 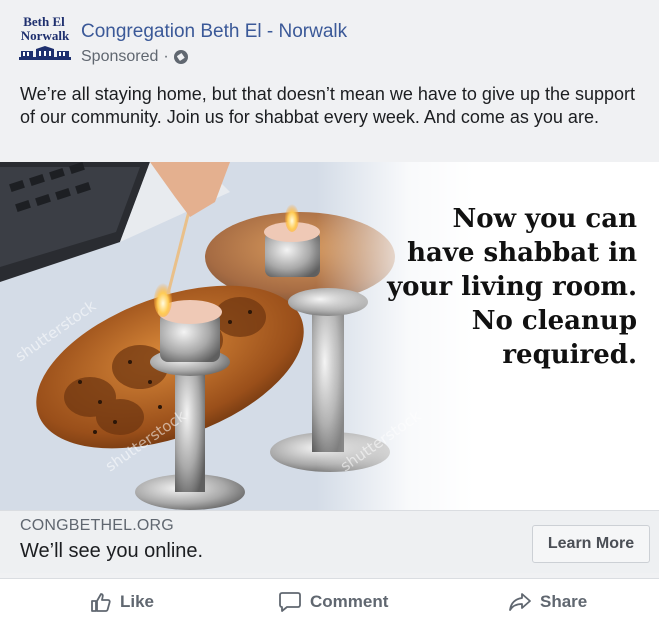 What do you see at coordinates (101, 602) in the screenshot?
I see `thumbs-up-icon` at bounding box center [101, 602].